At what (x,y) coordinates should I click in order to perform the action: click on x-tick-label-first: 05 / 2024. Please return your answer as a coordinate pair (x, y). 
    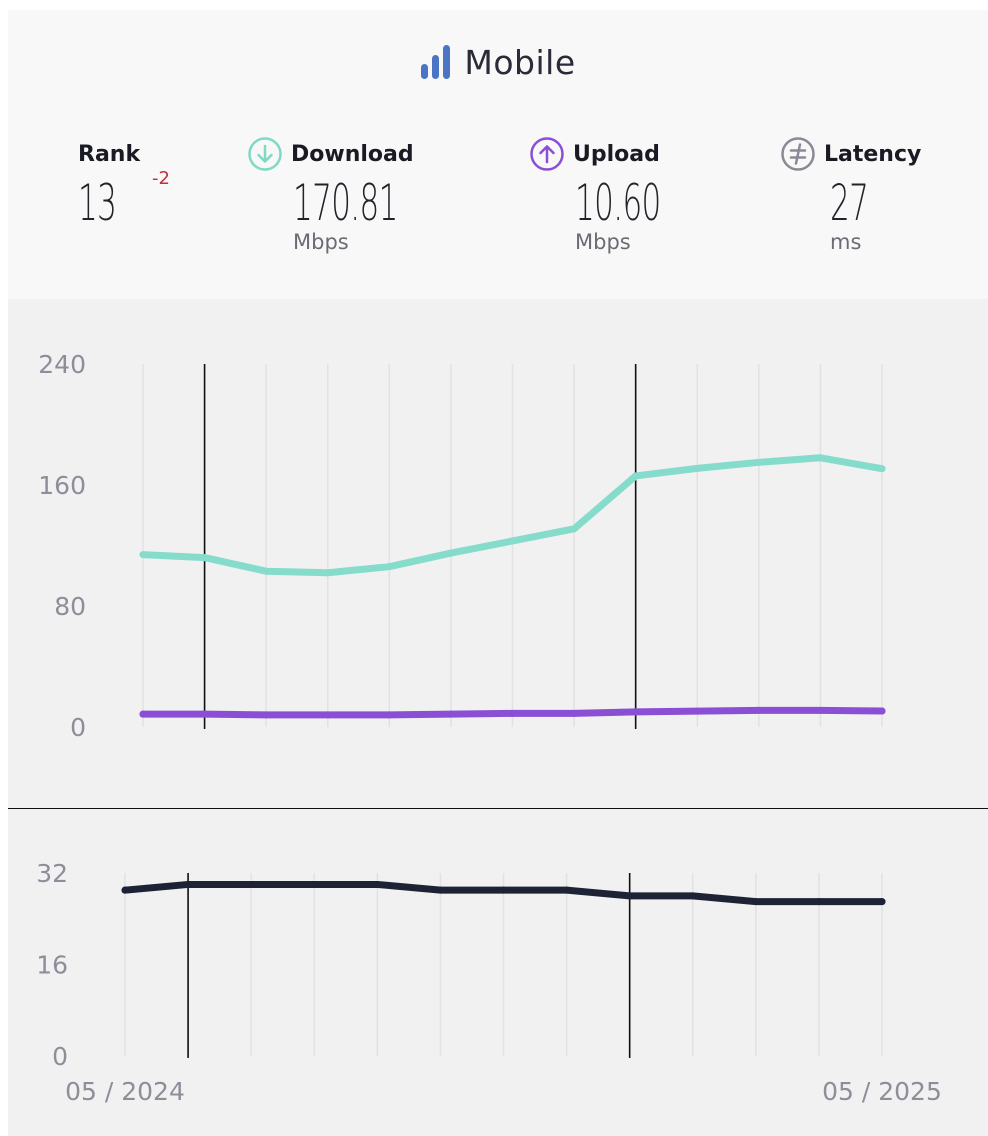
    Looking at the image, I should click on (125, 1091).